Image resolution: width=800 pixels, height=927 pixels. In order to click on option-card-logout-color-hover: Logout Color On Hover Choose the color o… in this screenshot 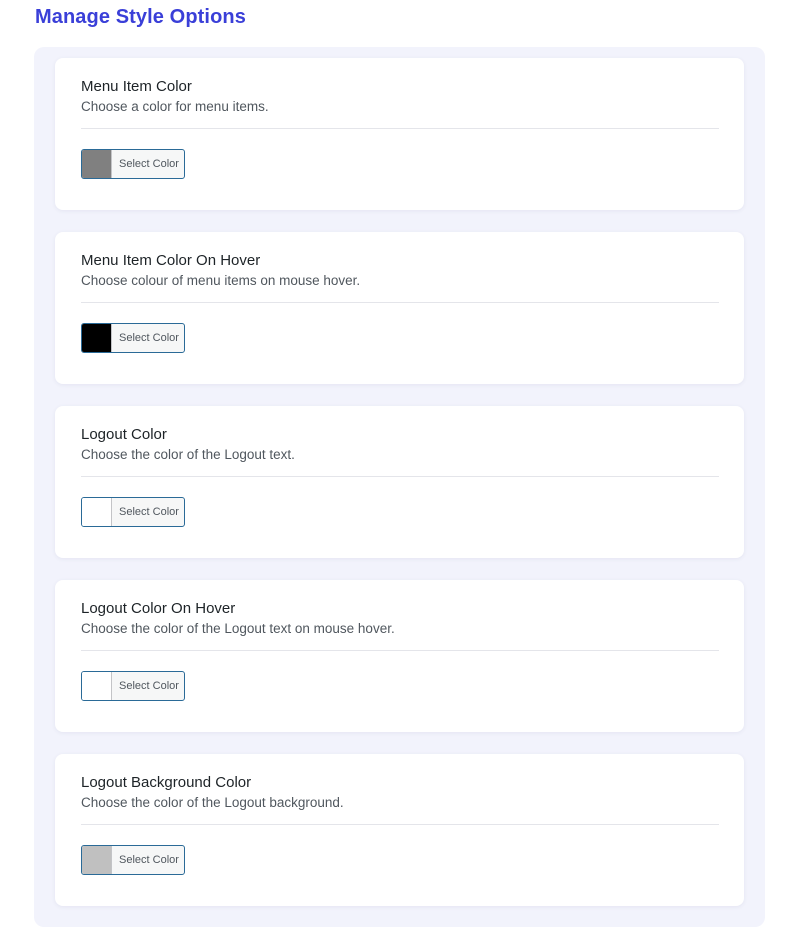, I will do `click(399, 656)`.